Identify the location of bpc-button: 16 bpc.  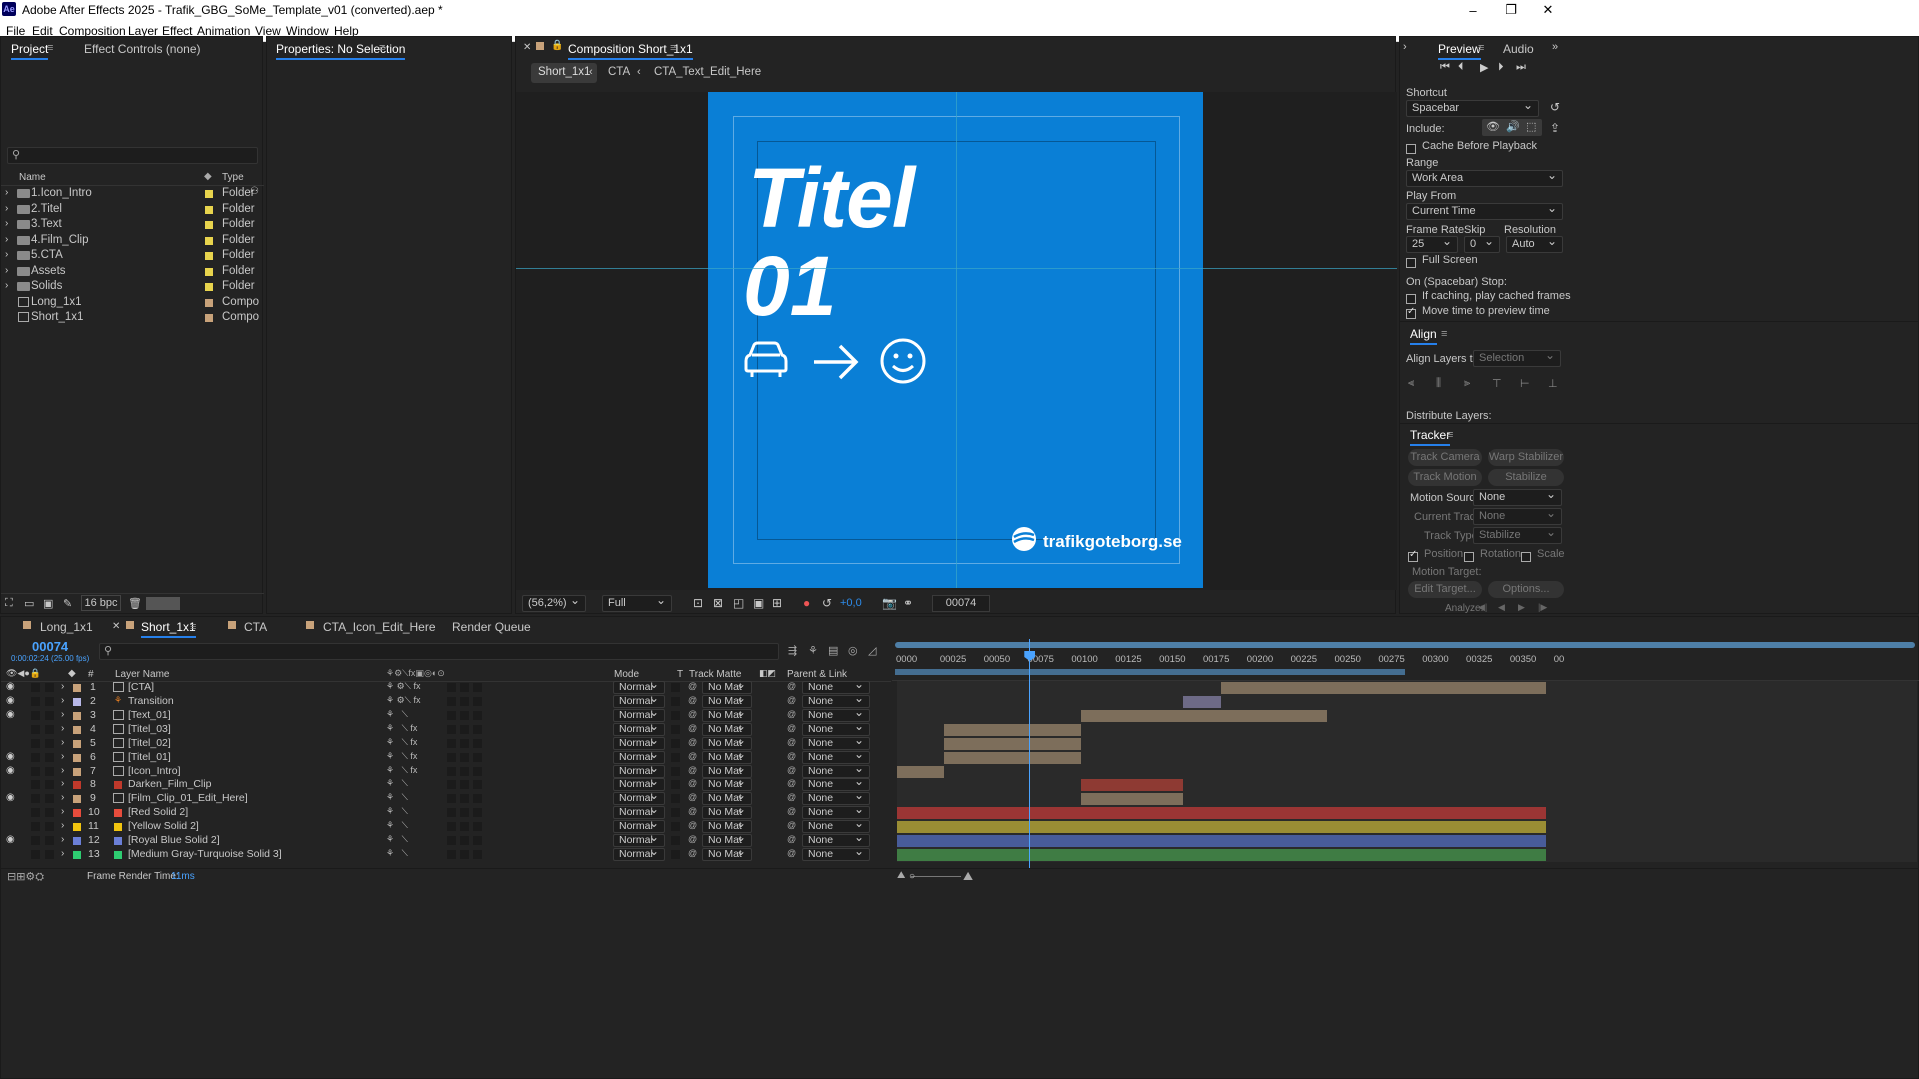
(101, 603).